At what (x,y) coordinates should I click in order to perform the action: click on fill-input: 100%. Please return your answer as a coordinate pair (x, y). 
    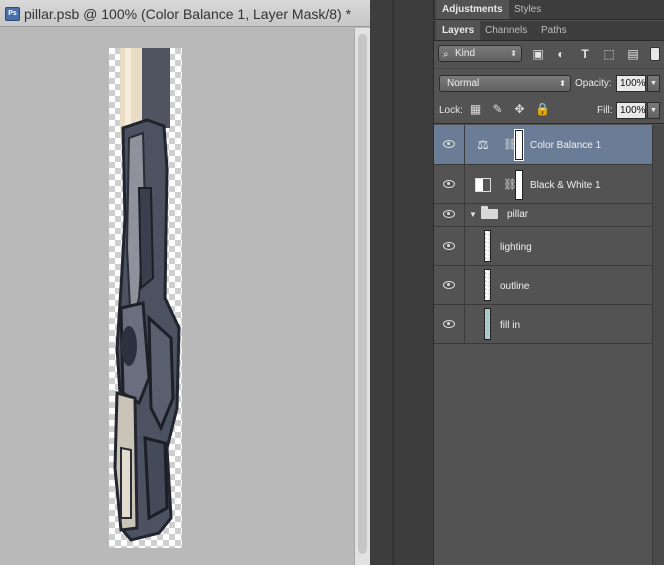
    Looking at the image, I should click on (631, 110).